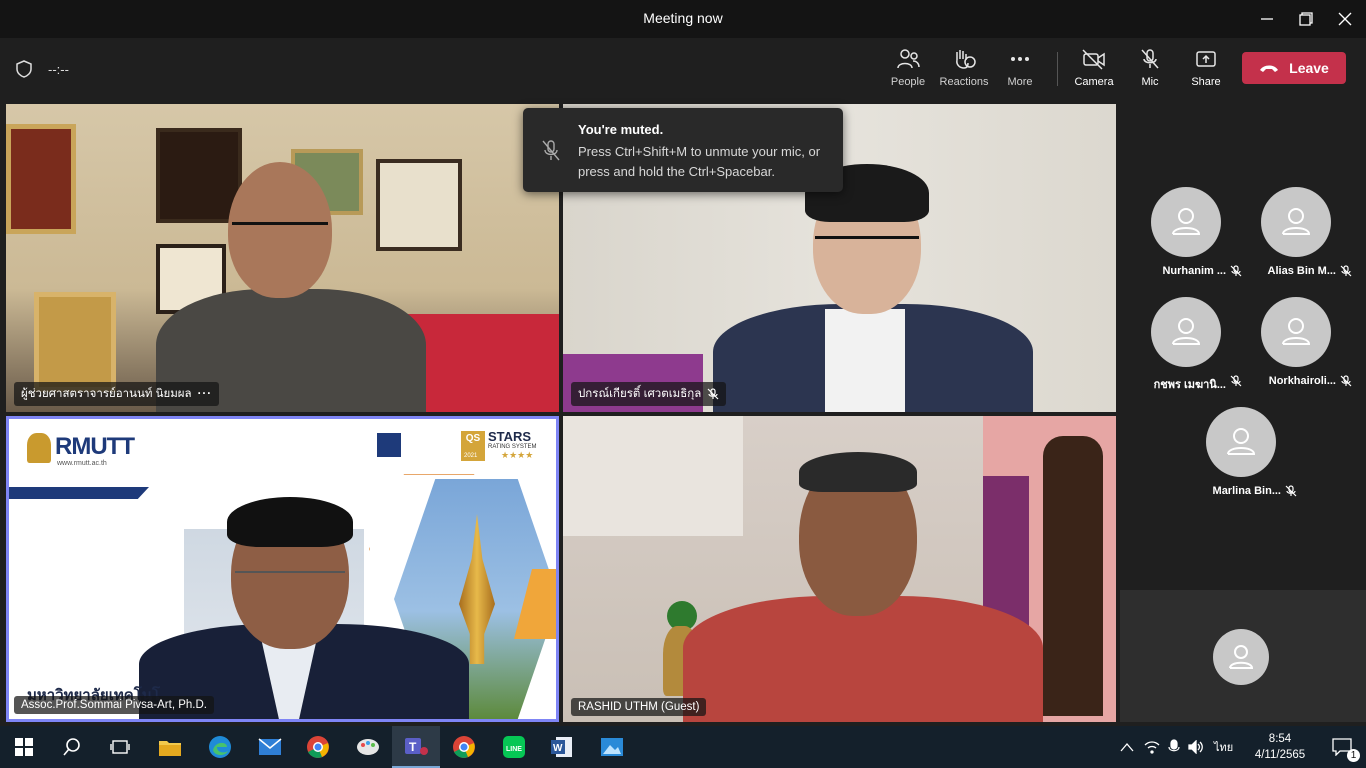  What do you see at coordinates (908, 59) in the screenshot?
I see `people-icon` at bounding box center [908, 59].